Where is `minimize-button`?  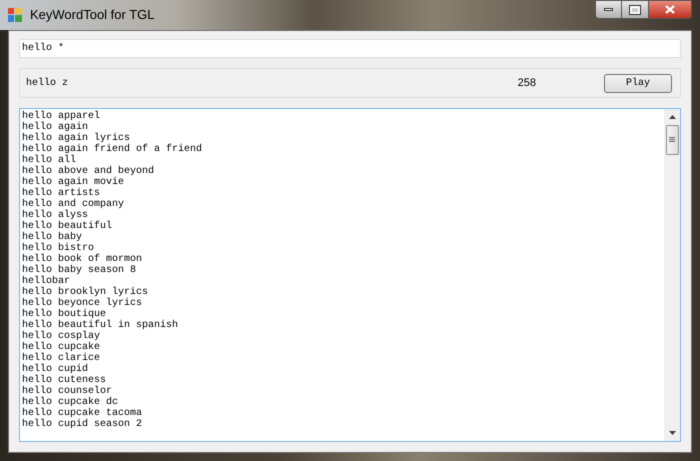
minimize-button is located at coordinates (608, 9).